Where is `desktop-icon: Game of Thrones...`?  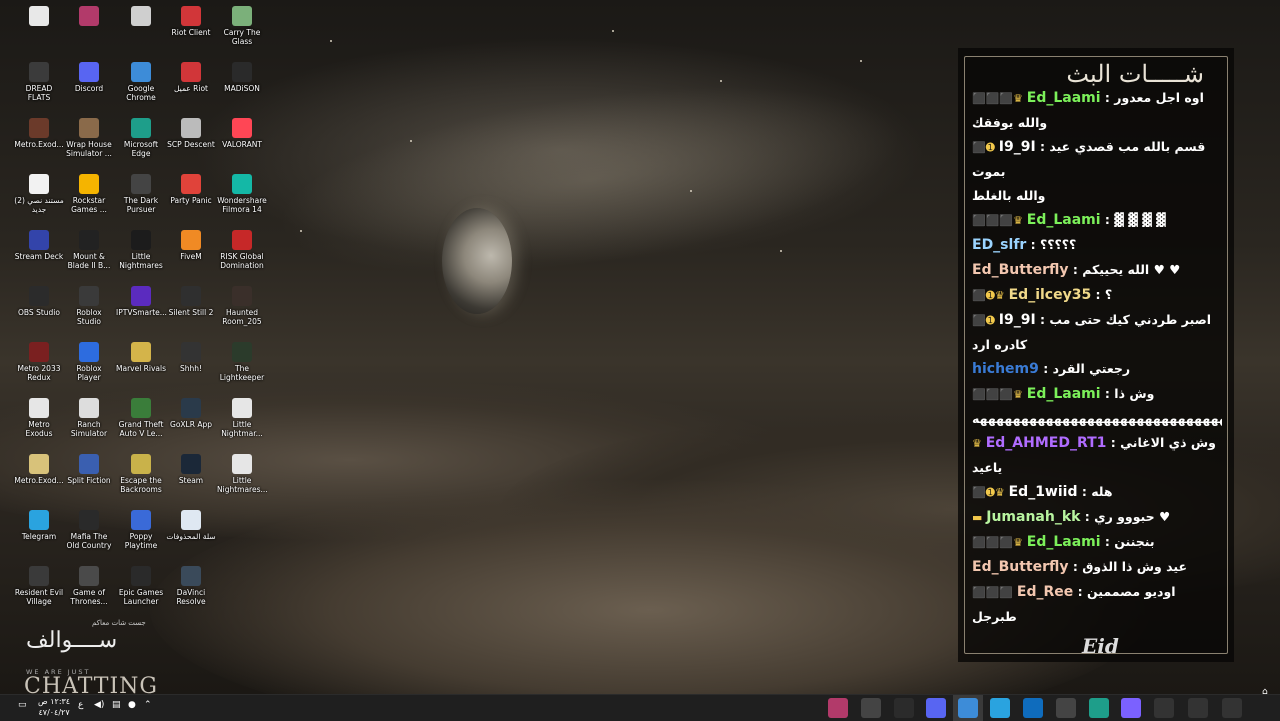 desktop-icon: Game of Thrones... is located at coordinates (89, 590).